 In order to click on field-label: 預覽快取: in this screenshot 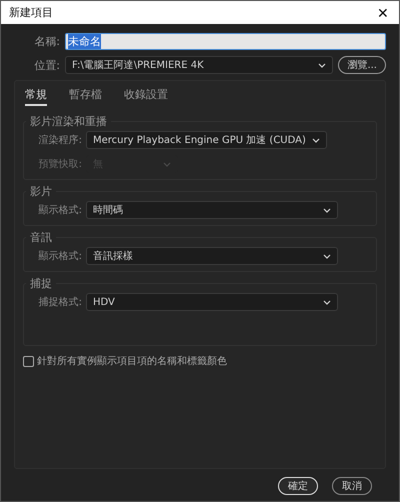, I will do `click(60, 164)`.